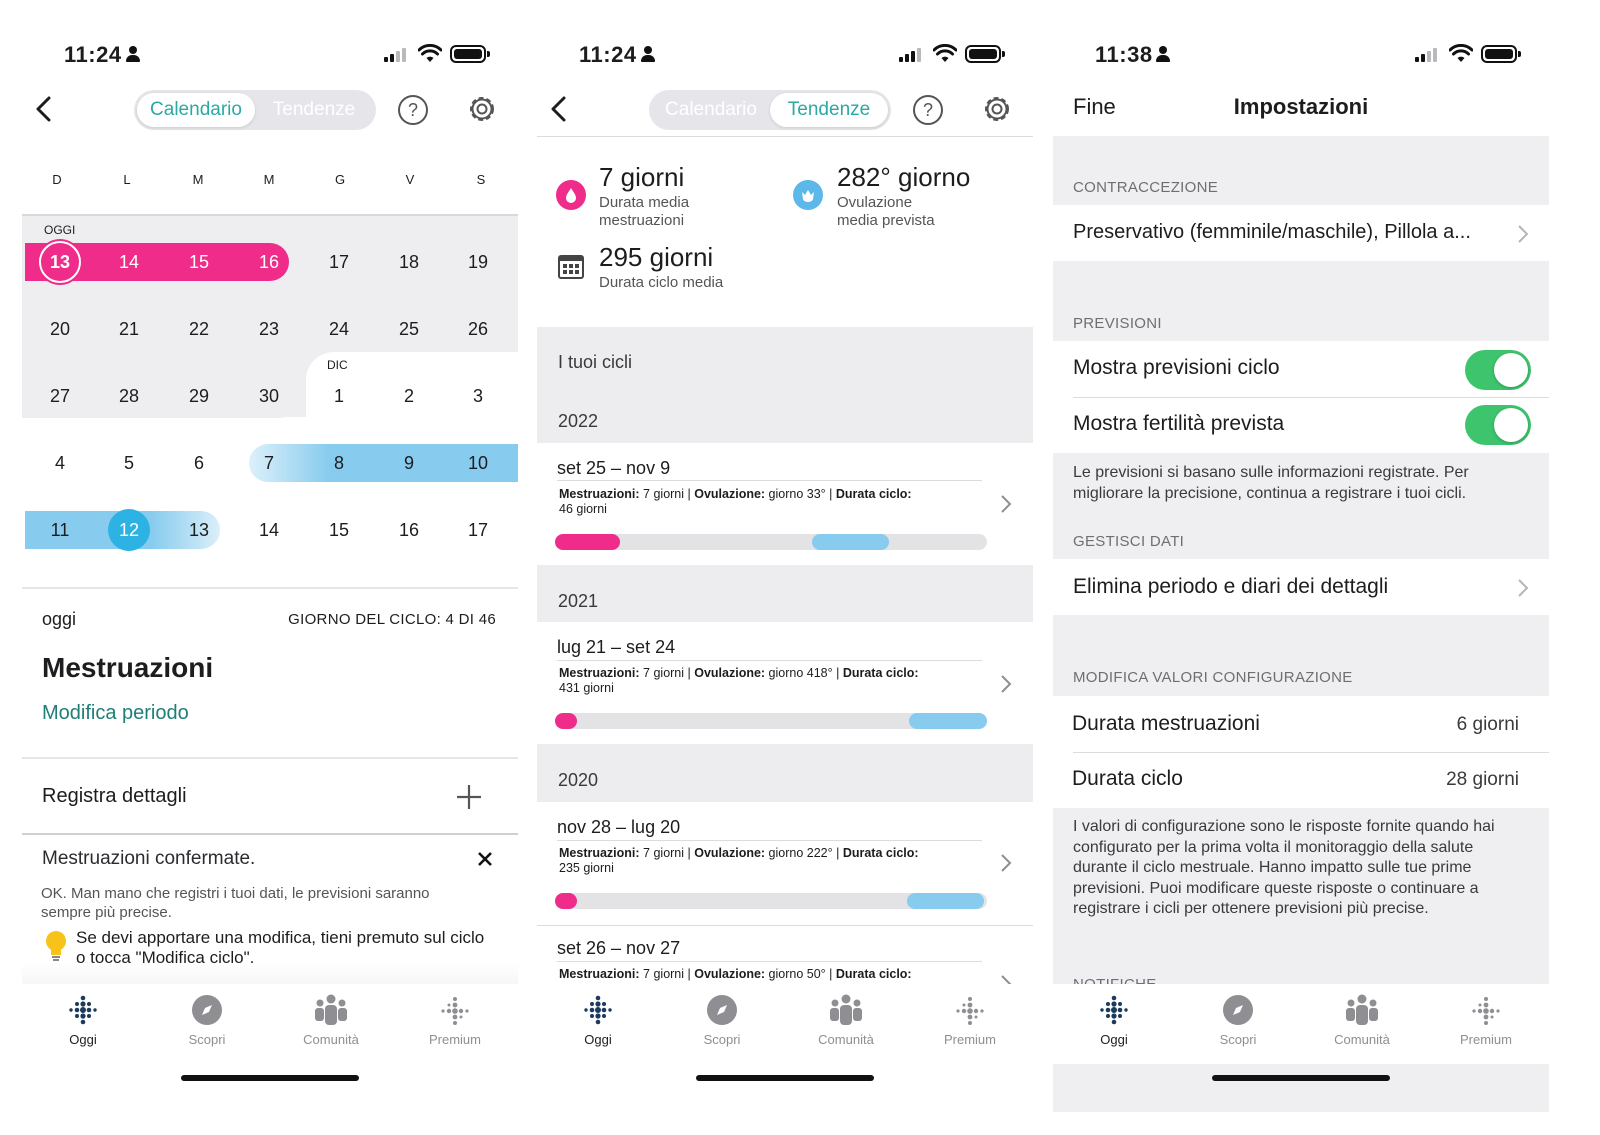 This screenshot has height=1135, width=1600. I want to click on calendar-day: 6, so click(199, 463).